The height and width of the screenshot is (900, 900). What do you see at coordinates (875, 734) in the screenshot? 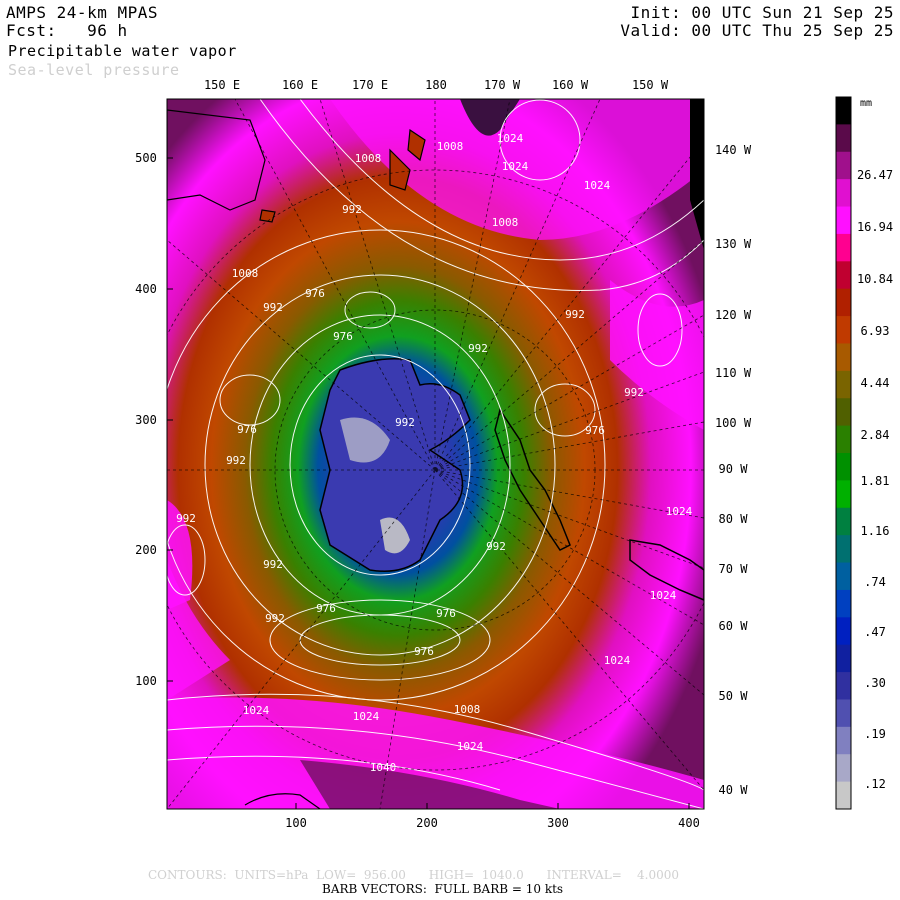
I see `colorbar-label: .19` at bounding box center [875, 734].